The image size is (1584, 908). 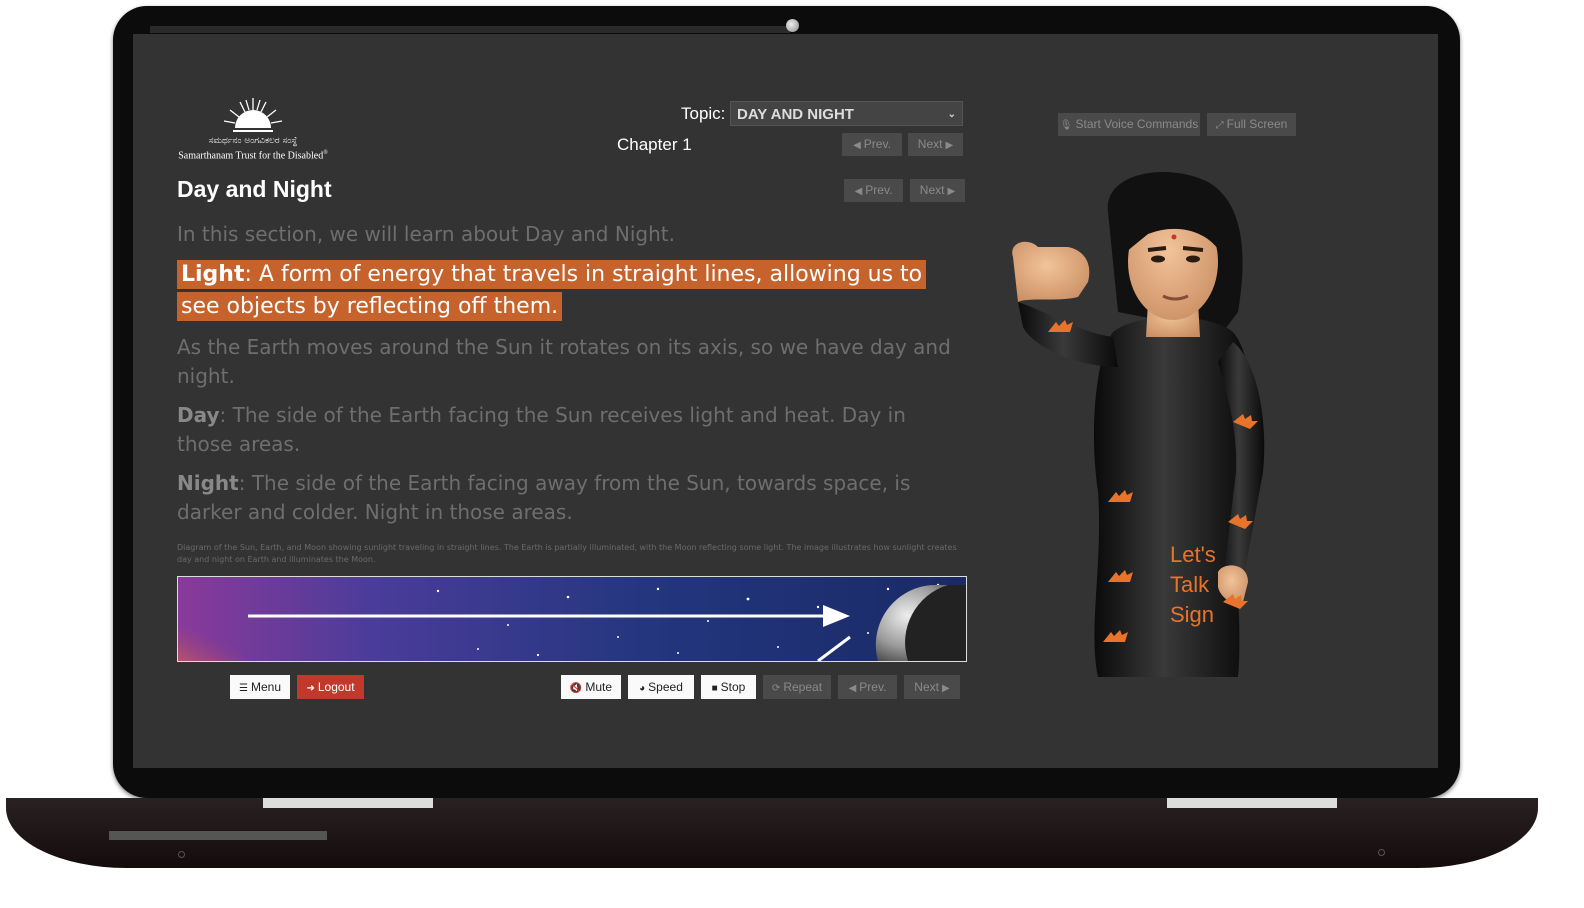 I want to click on microphone-icon: 🎙, so click(x=1066, y=125).